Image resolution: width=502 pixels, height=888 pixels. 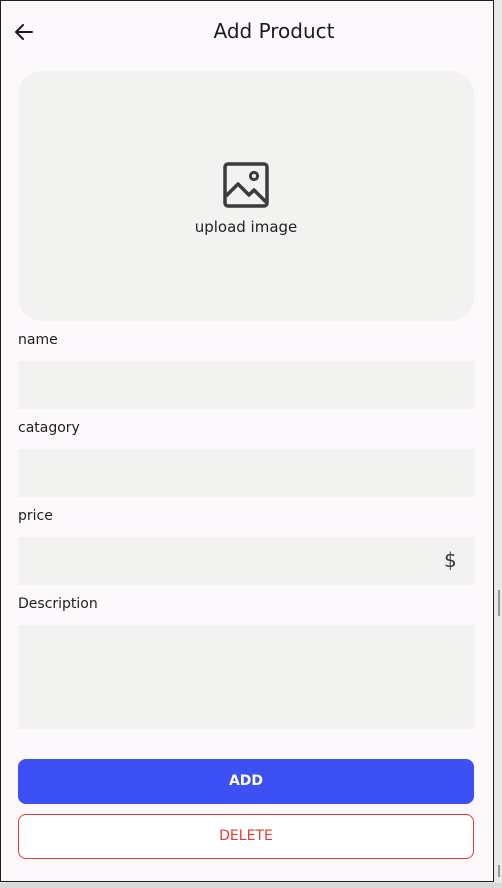 I want to click on category-field, so click(x=246, y=473).